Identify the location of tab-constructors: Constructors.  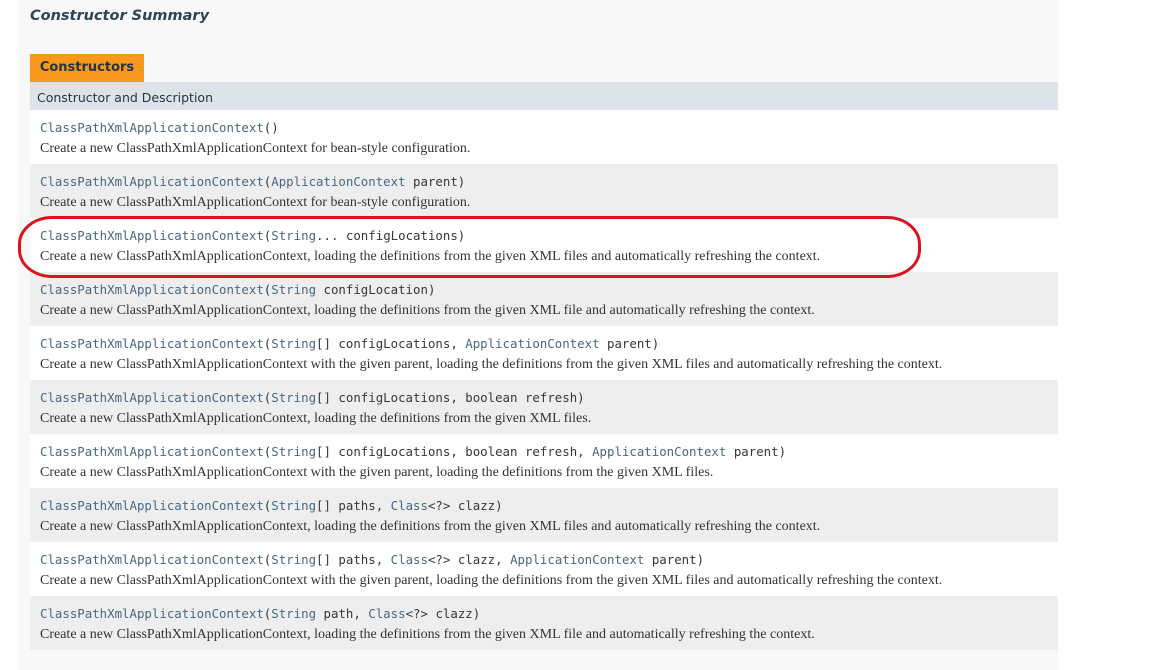
(87, 68).